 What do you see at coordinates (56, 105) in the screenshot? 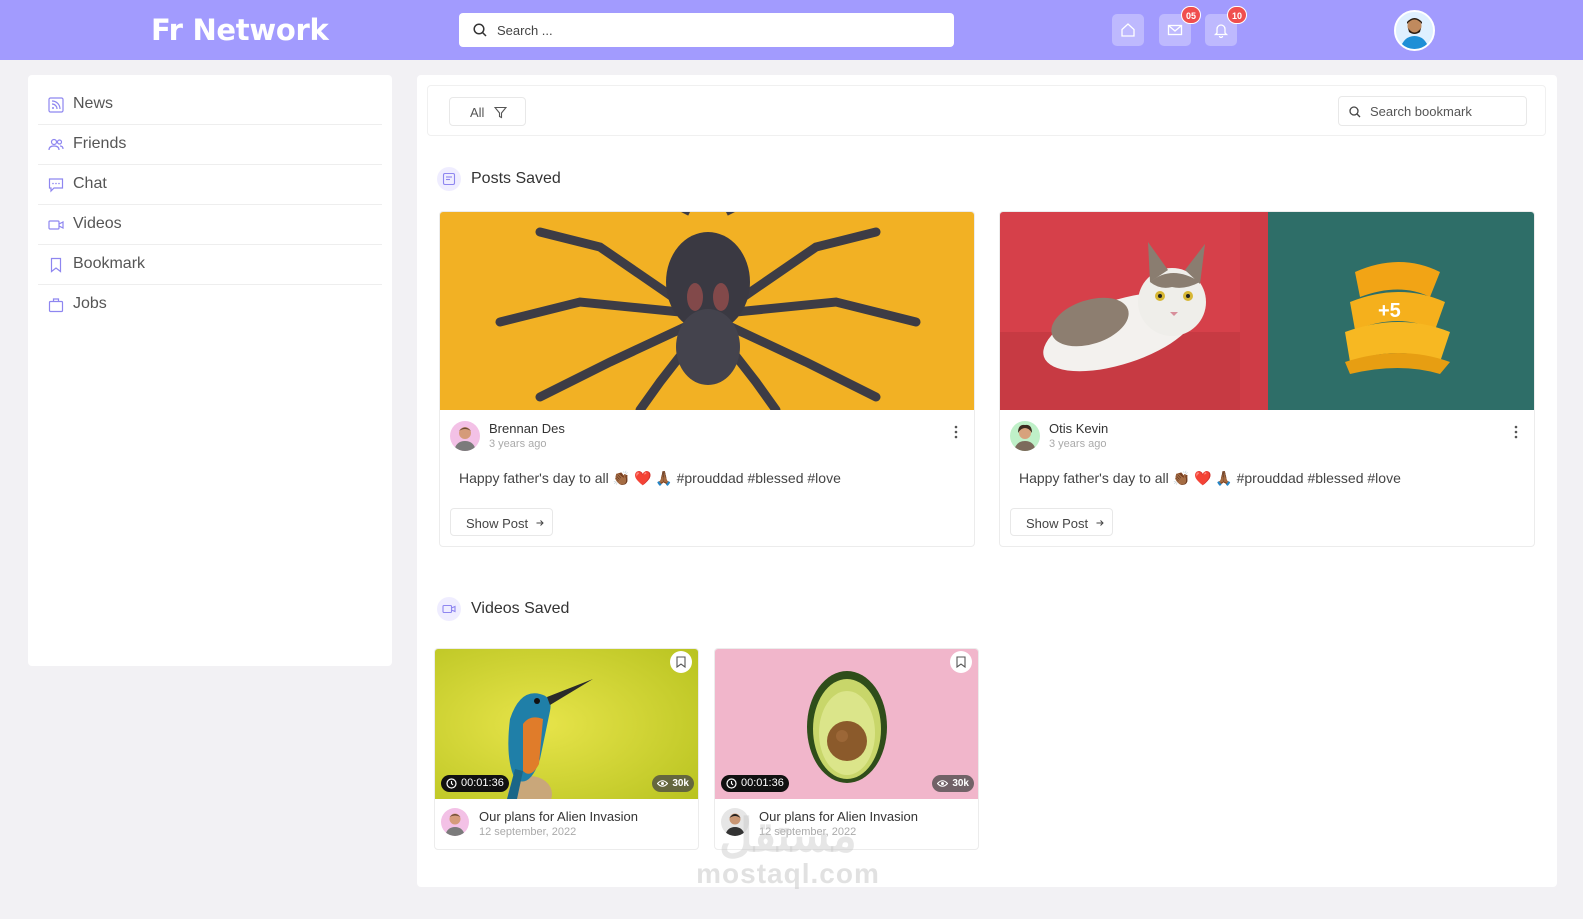
I see `rss-icon` at bounding box center [56, 105].